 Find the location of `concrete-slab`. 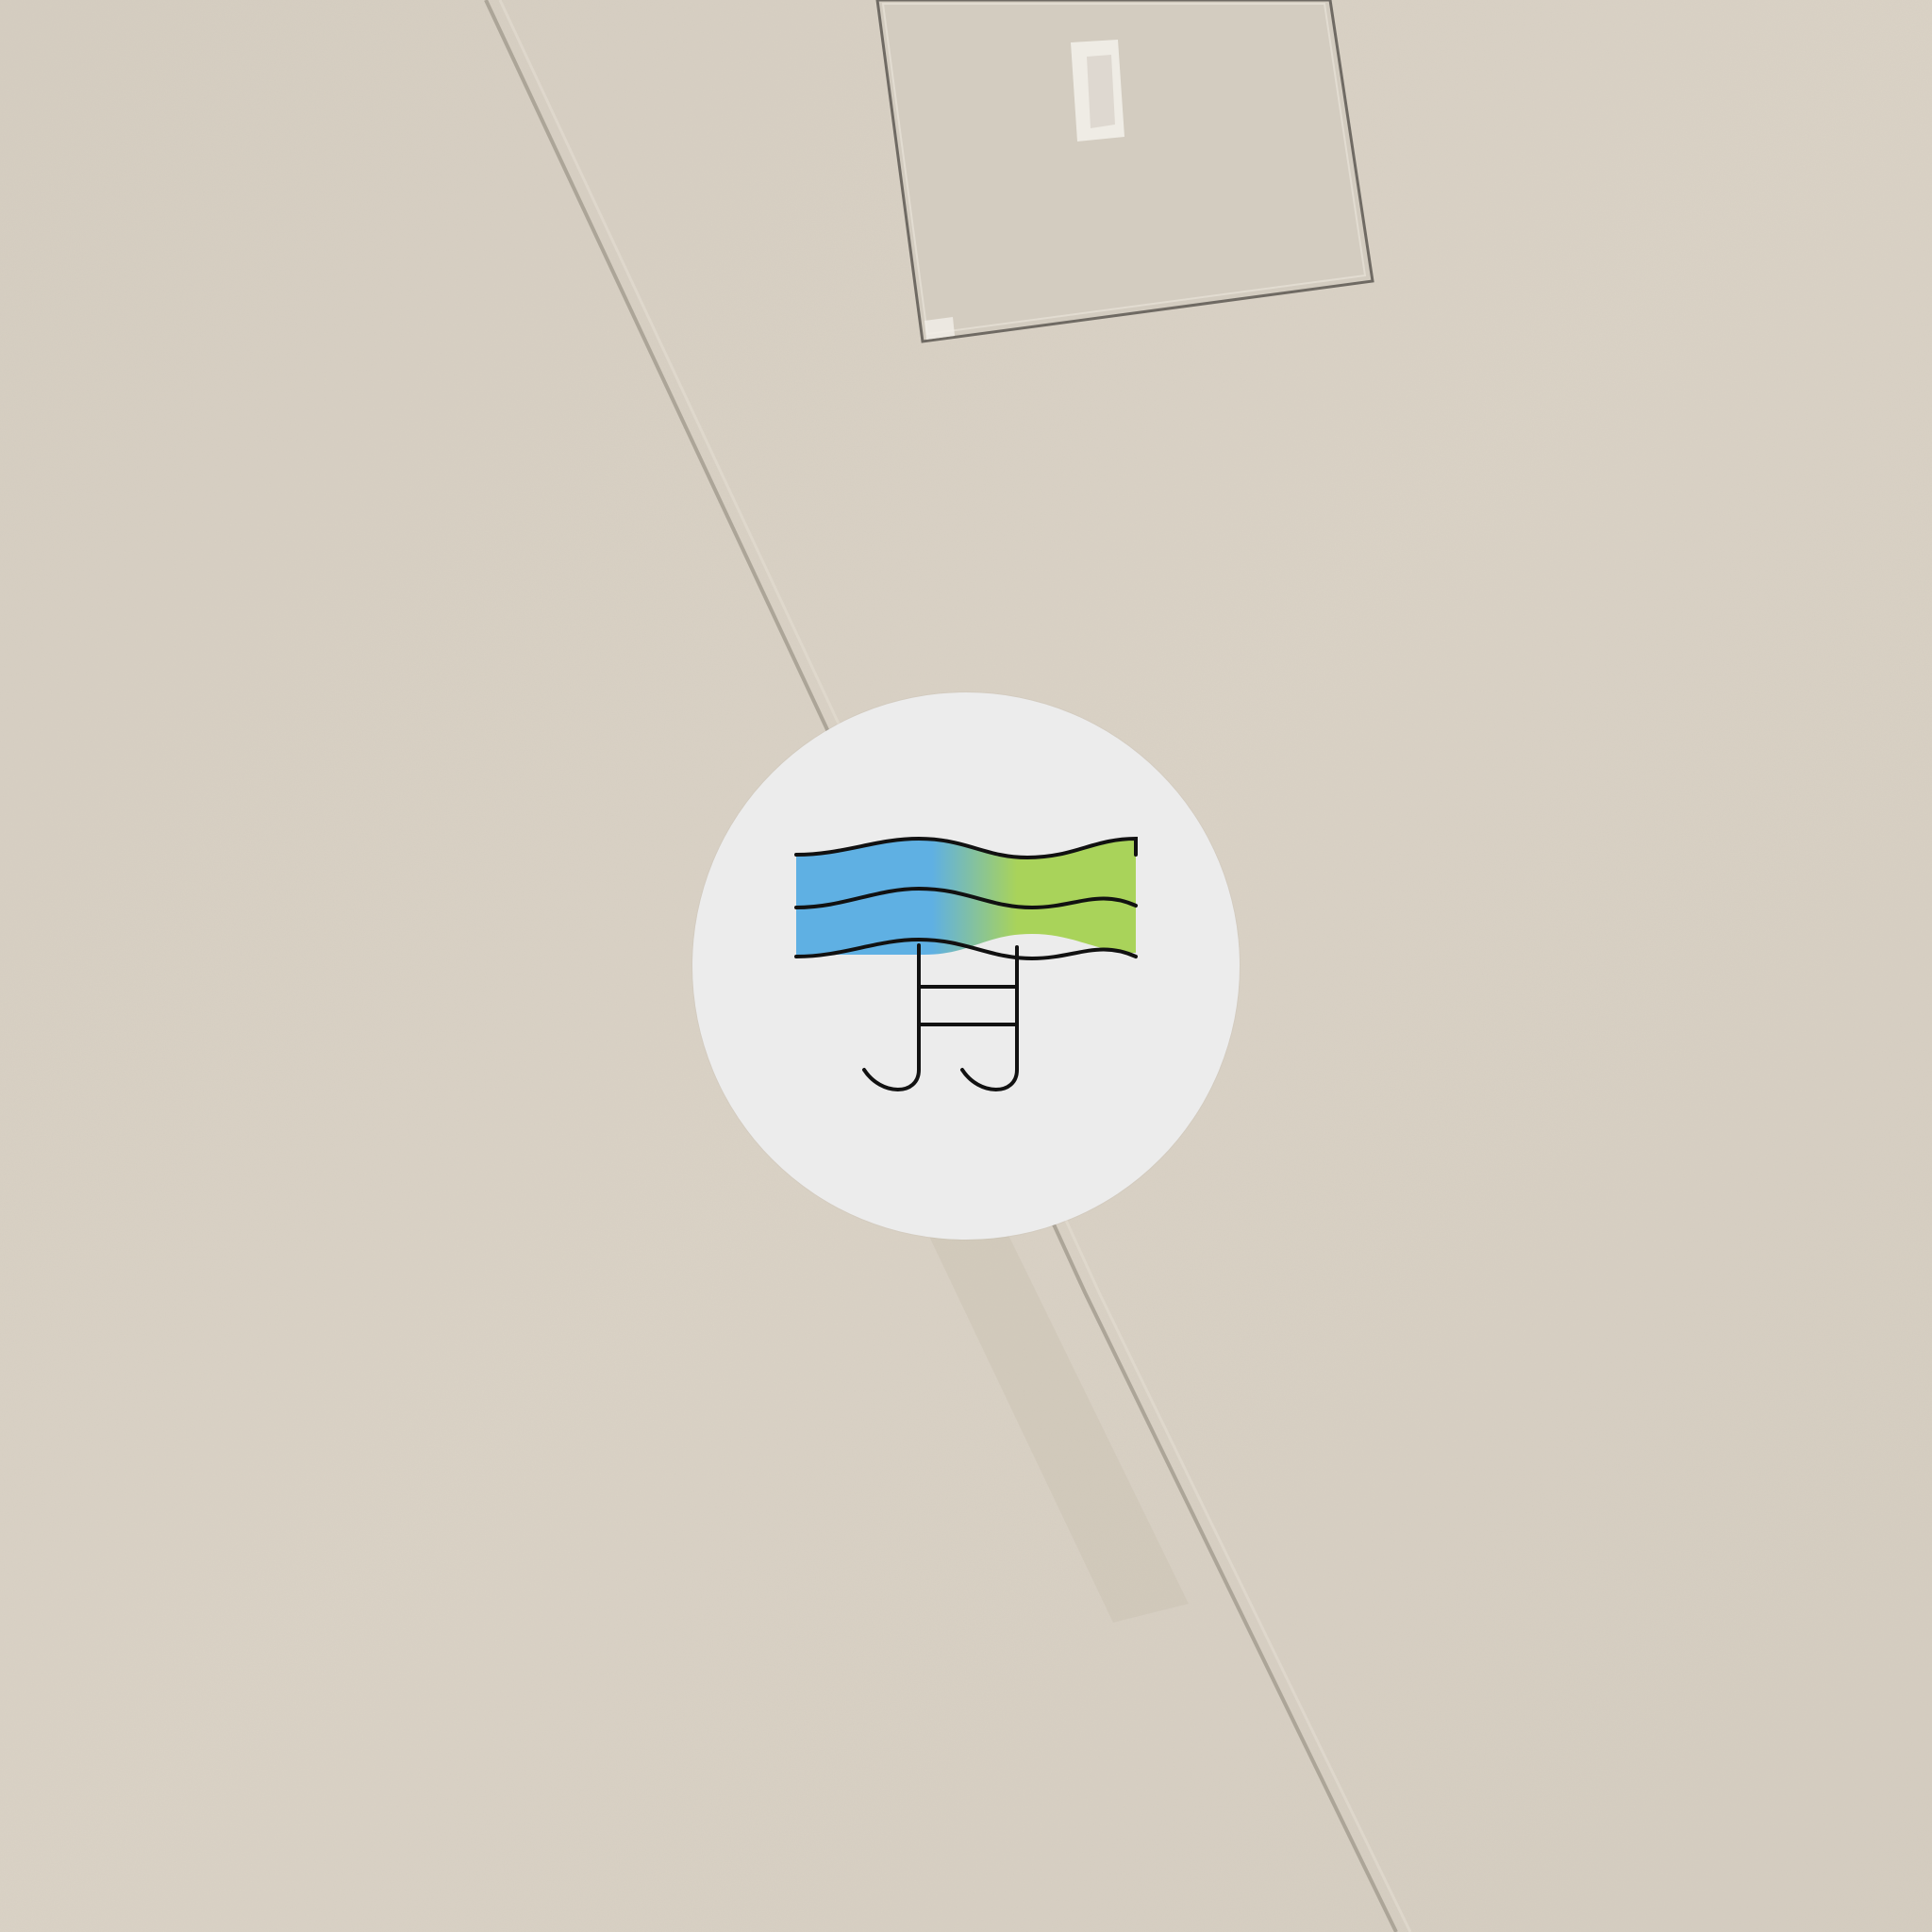

concrete-slab is located at coordinates (1125, 171).